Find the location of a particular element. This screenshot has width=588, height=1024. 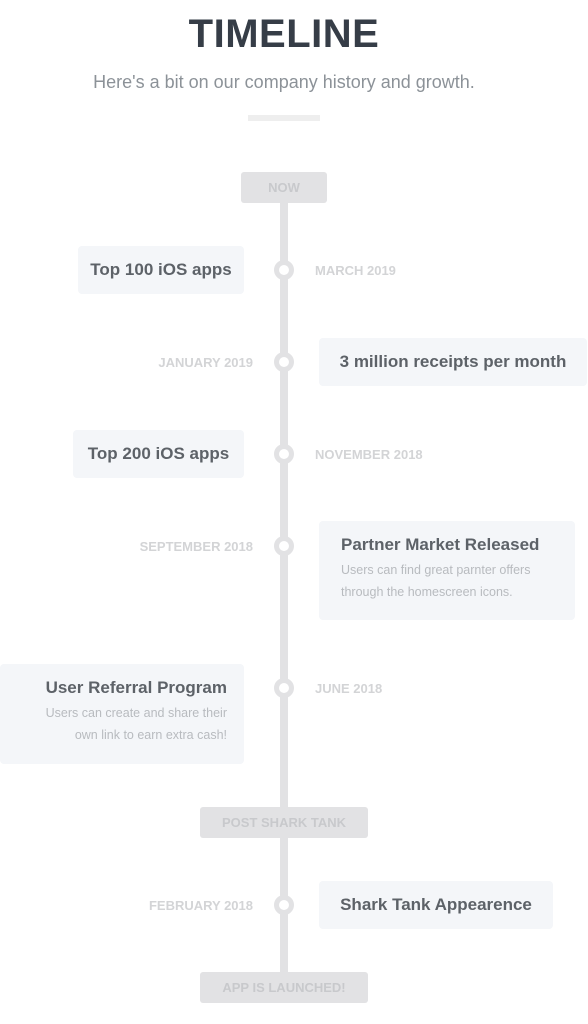

event-card-receipts: 3 million receipts per month is located at coordinates (453, 362).